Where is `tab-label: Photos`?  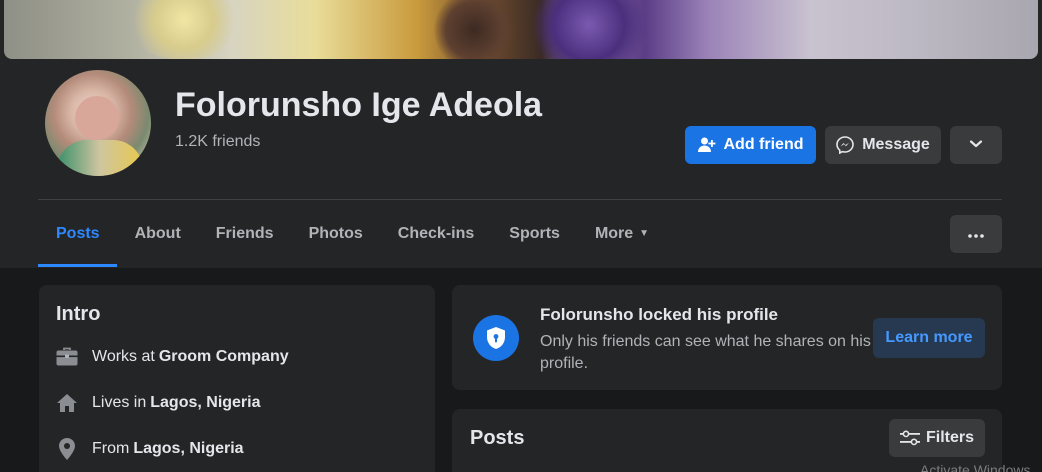
tab-label: Photos is located at coordinates (335, 233).